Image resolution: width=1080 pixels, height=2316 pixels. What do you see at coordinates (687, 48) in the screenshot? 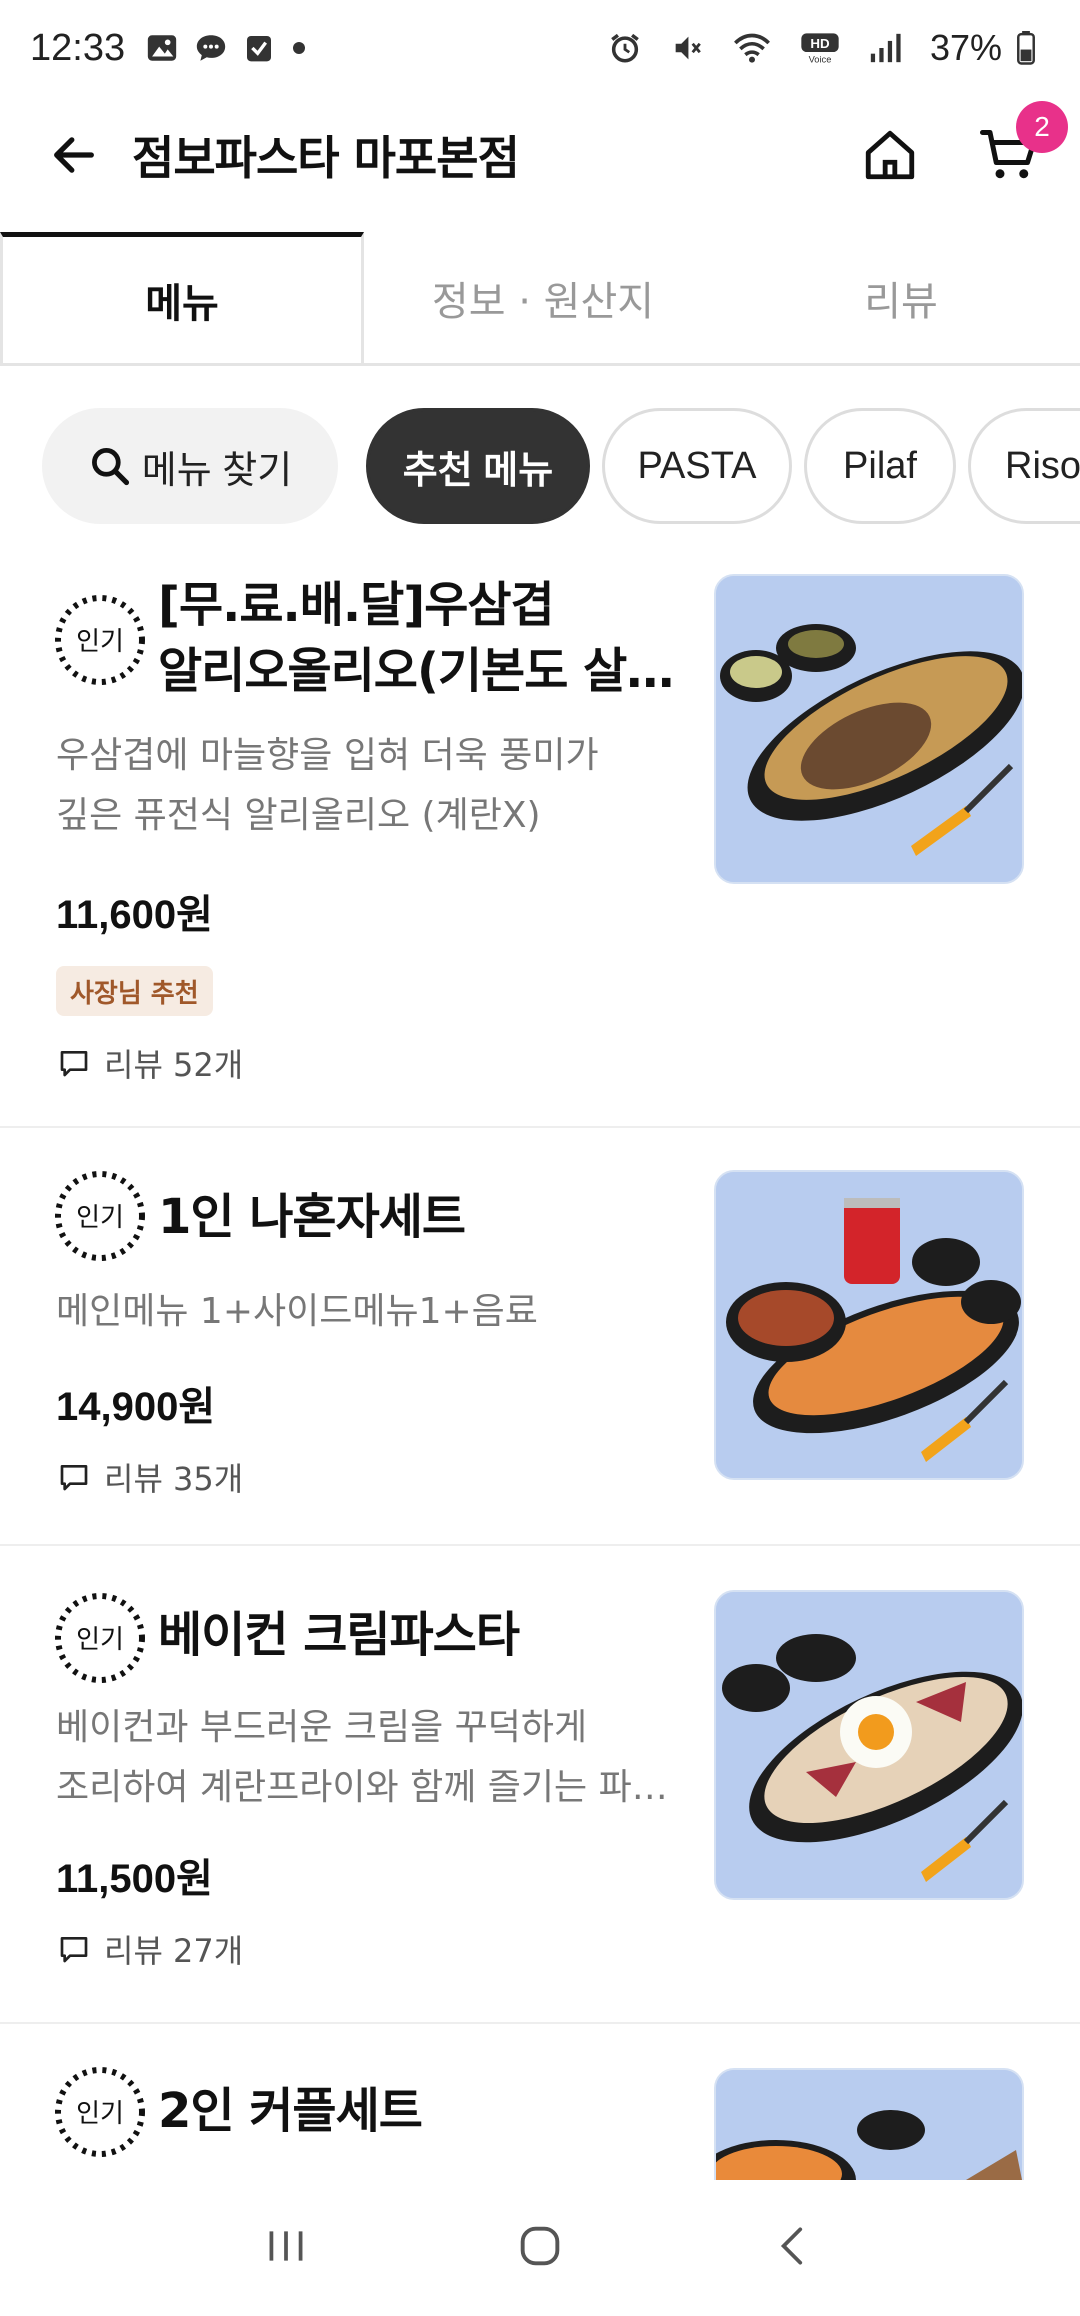
I see `mute-icon` at bounding box center [687, 48].